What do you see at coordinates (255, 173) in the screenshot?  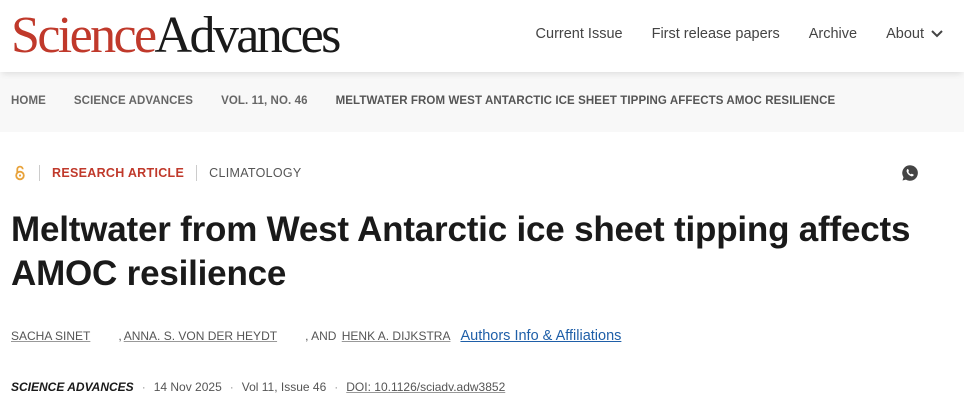 I see `subject-label: CLIMATOLOGY` at bounding box center [255, 173].